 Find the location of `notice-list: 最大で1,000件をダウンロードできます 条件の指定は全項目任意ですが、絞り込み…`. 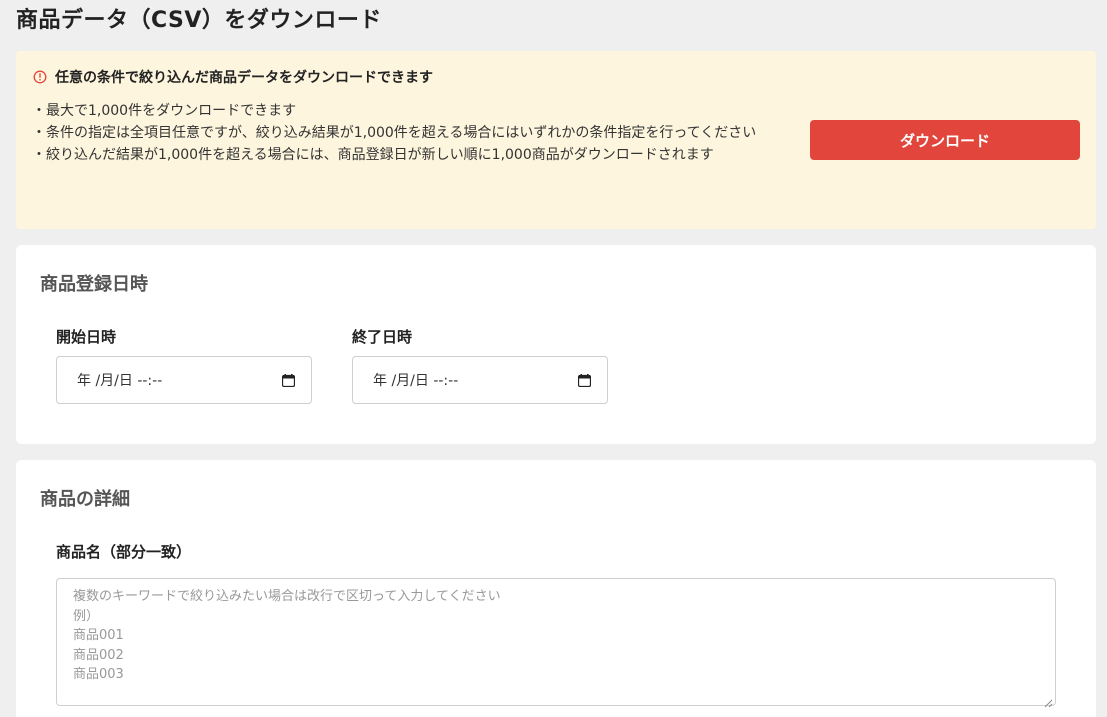

notice-list: 最大で1,000件をダウンロードできます 条件の指定は全項目任意ですが、絞り込み… is located at coordinates (422, 133).